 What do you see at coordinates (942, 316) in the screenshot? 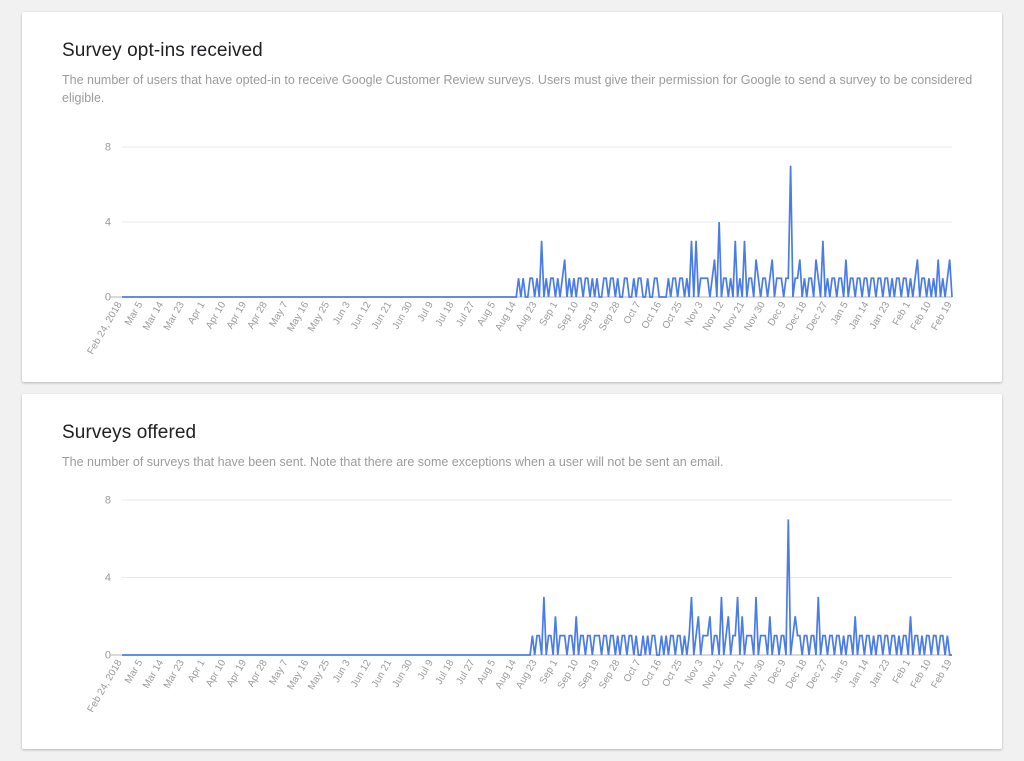
I see `x-axis-tick-label: Feb 19` at bounding box center [942, 316].